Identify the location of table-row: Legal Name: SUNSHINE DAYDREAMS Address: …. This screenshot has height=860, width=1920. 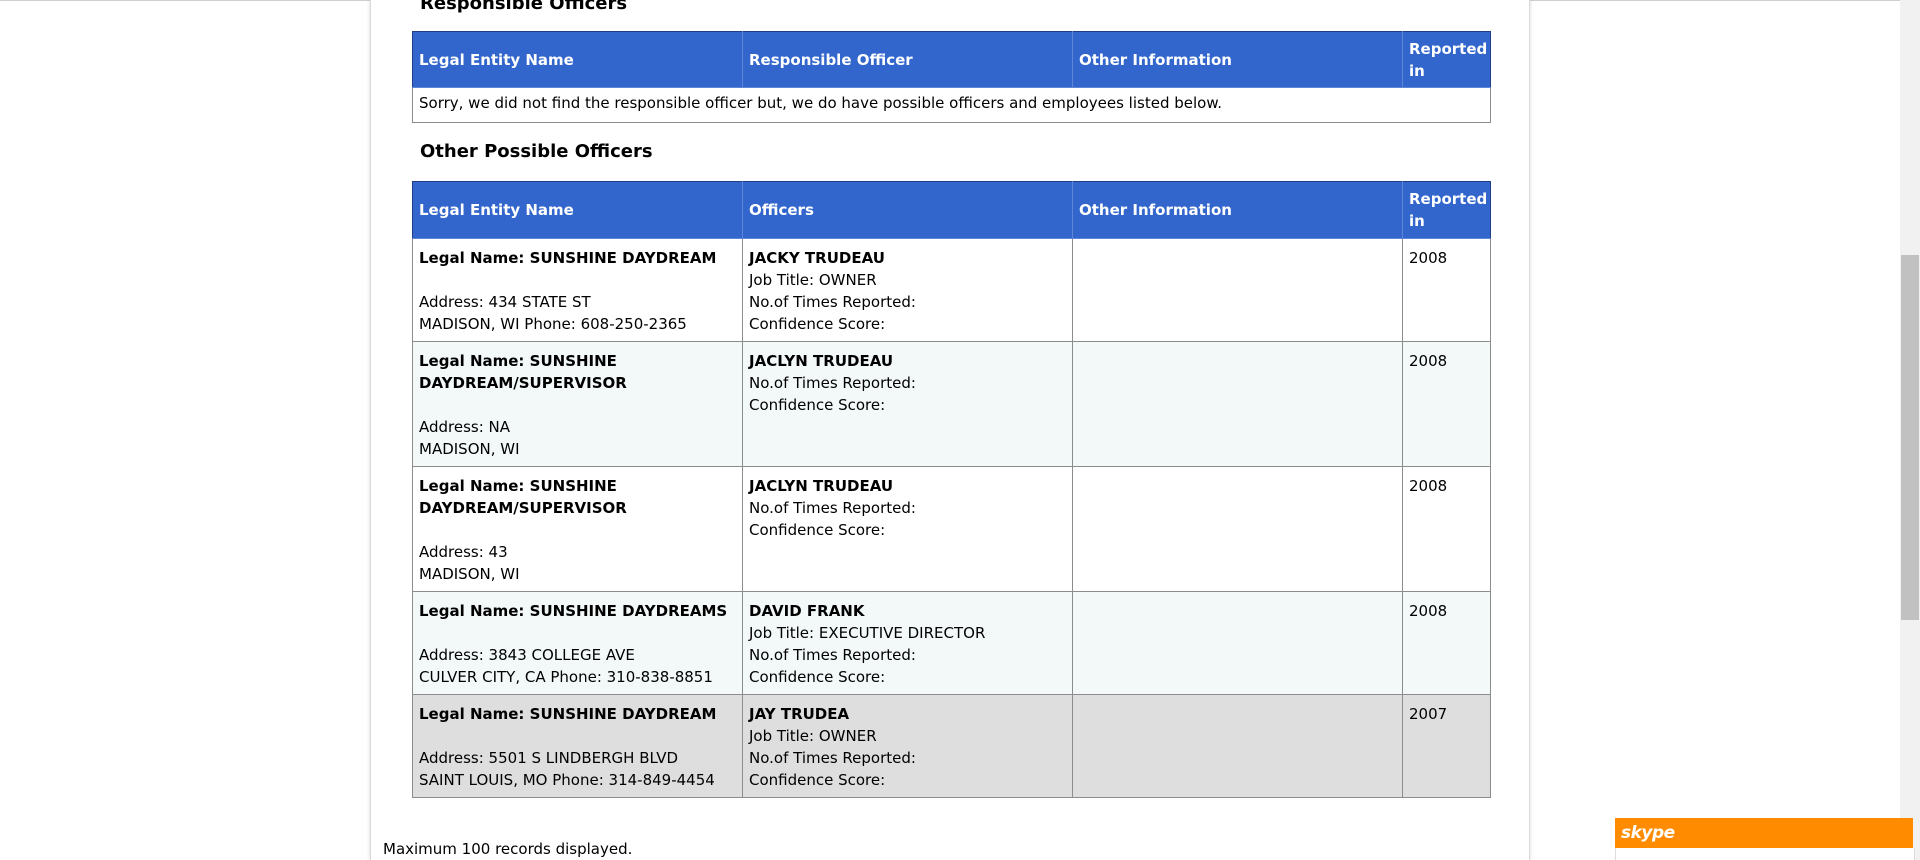
(951, 643).